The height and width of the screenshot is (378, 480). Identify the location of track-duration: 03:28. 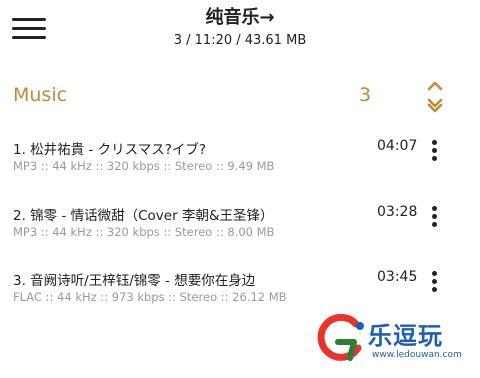
(397, 212).